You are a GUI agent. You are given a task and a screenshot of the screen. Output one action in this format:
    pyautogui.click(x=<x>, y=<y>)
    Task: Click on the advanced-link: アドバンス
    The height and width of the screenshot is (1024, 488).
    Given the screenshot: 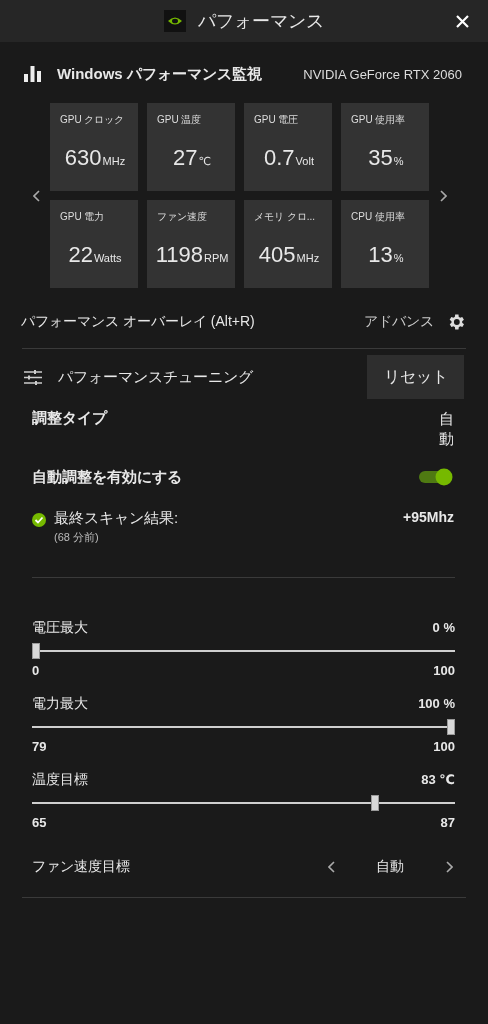 What is the action you would take?
    pyautogui.click(x=399, y=322)
    